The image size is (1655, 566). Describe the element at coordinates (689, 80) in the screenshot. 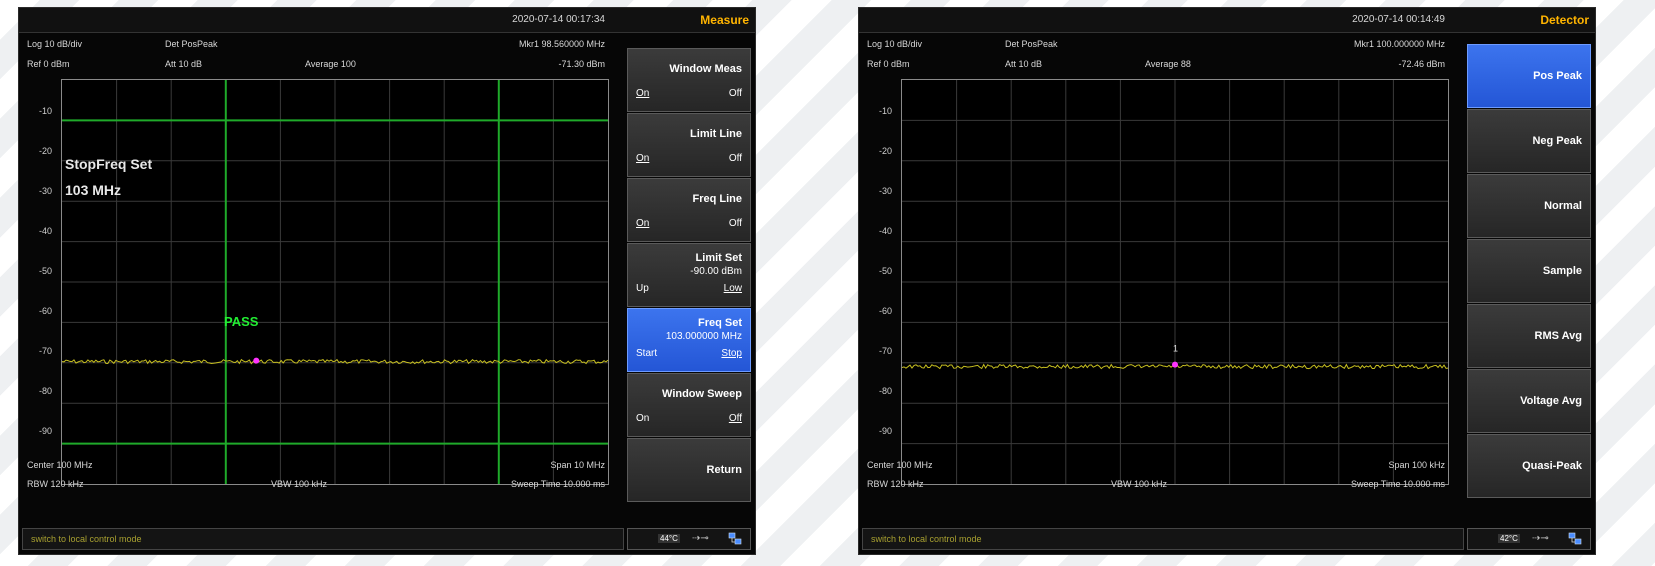

I see `softkey-window-meas: Window Meas On Off` at that location.